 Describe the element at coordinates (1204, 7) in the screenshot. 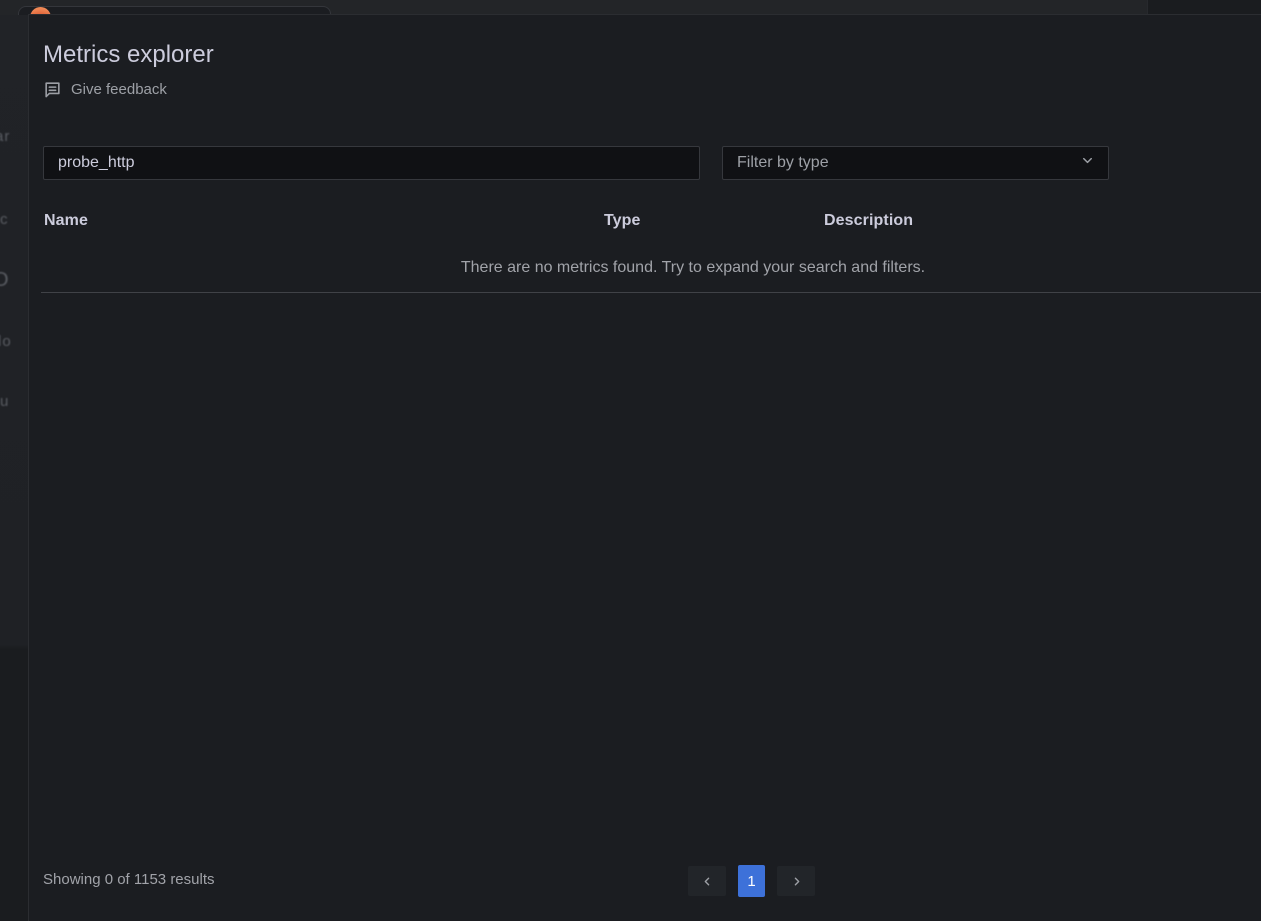

I see `background-panel-edge` at that location.